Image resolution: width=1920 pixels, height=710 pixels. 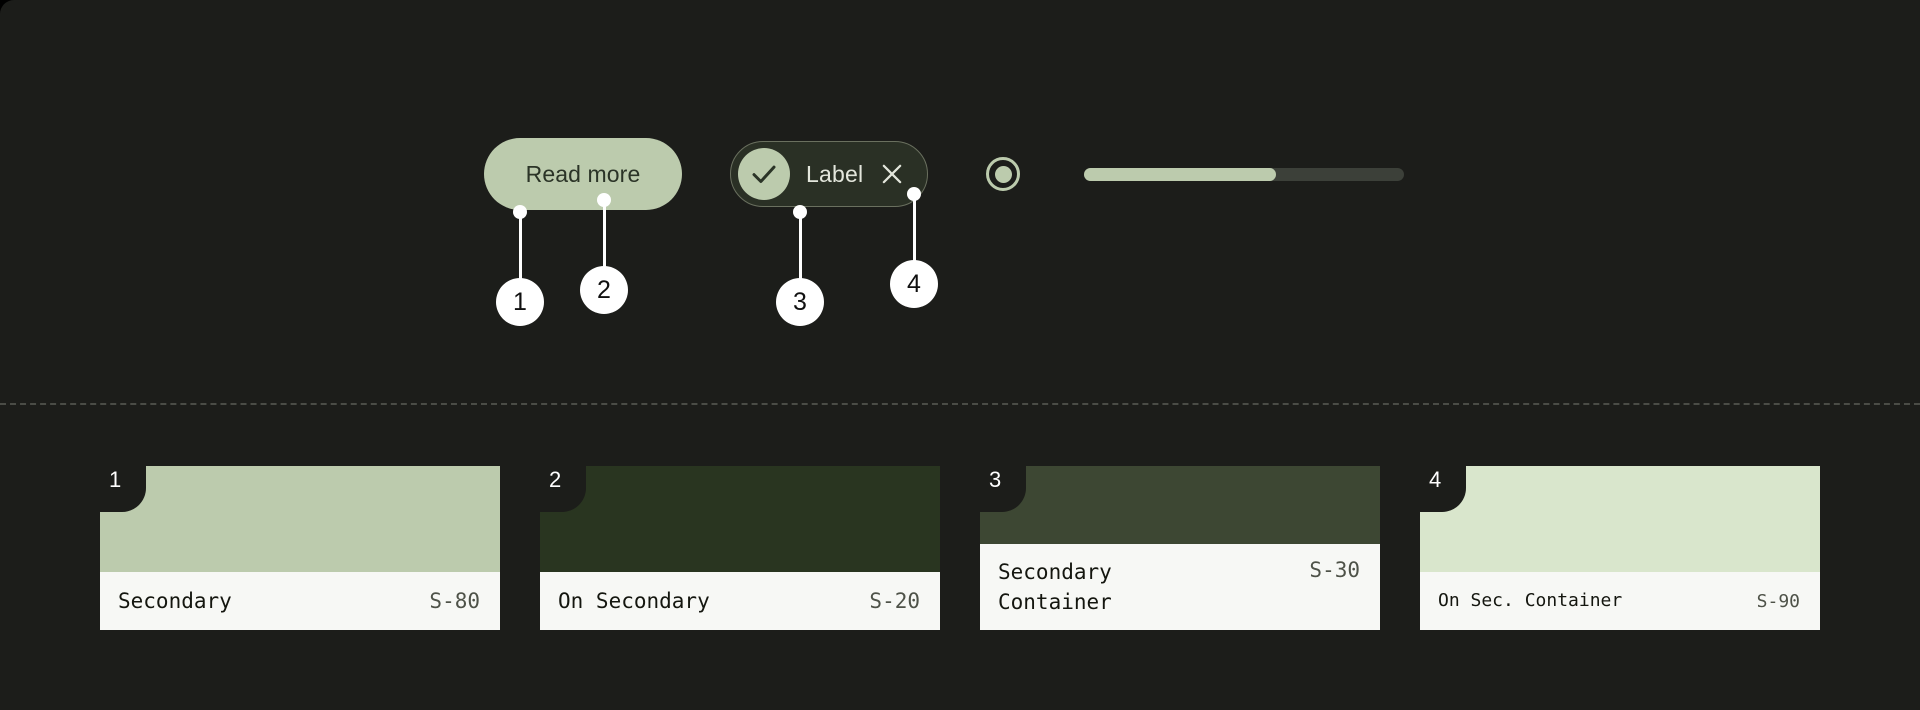 I want to click on swatch-name: On Sec. Container, so click(x=1530, y=600).